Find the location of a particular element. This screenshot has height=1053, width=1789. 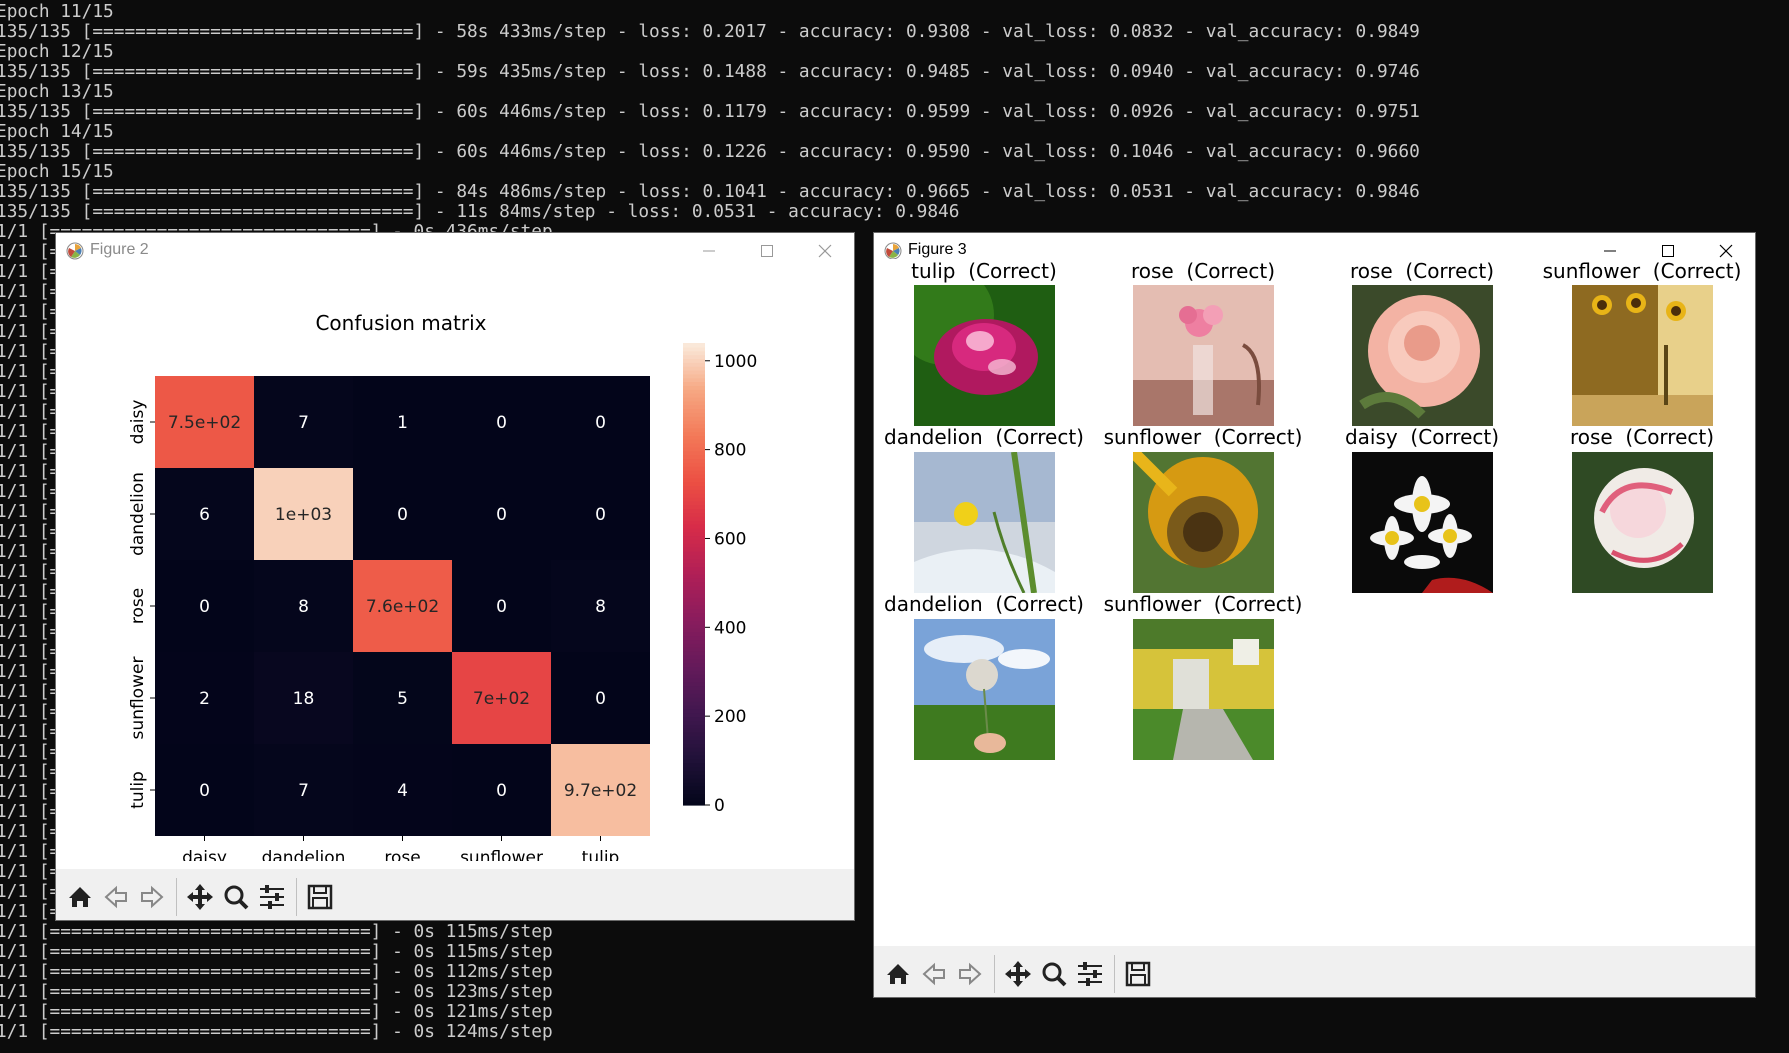

figure-2-titlebar: Figure 2 is located at coordinates (455, 251).